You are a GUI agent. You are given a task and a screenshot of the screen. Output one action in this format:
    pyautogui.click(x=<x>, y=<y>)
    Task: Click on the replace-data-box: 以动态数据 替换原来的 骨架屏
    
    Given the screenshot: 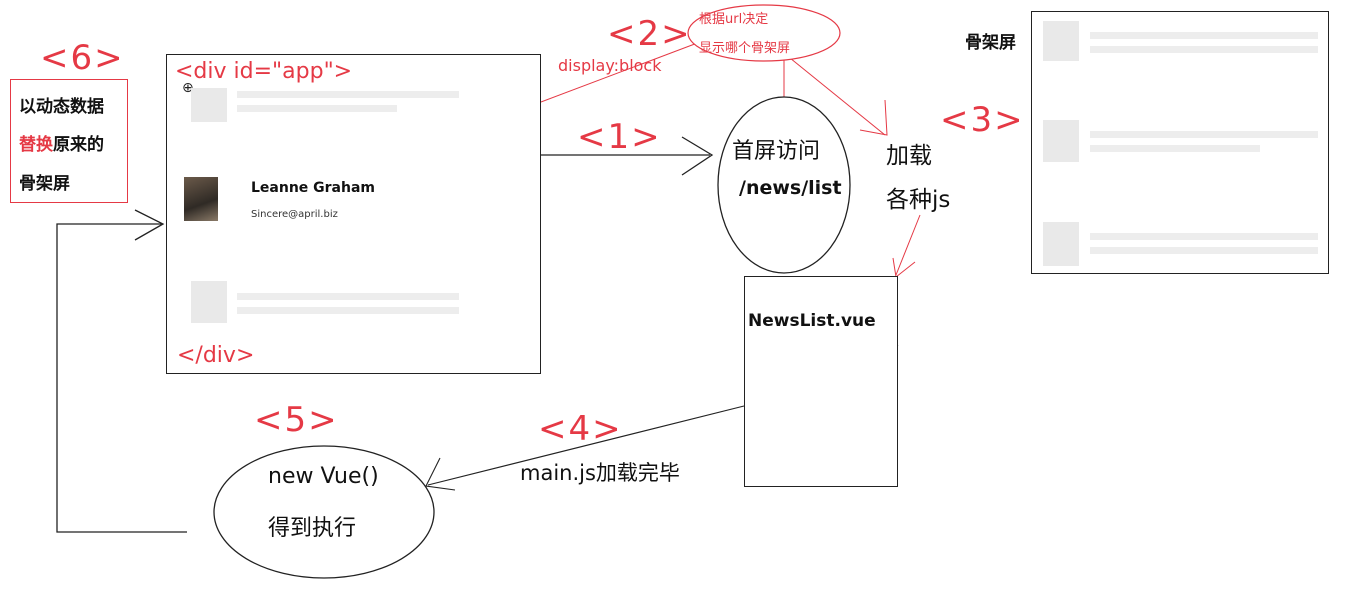 What is the action you would take?
    pyautogui.click(x=69, y=141)
    